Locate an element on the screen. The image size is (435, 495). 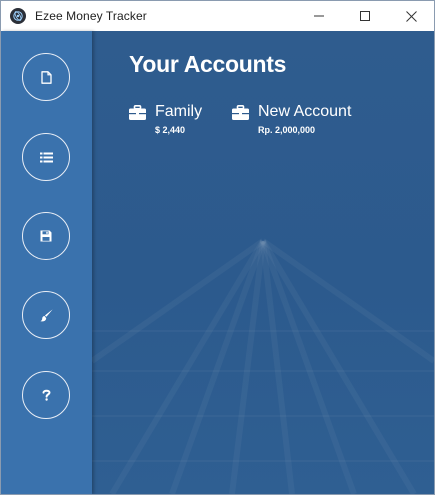
minimize-button is located at coordinates (319, 16).